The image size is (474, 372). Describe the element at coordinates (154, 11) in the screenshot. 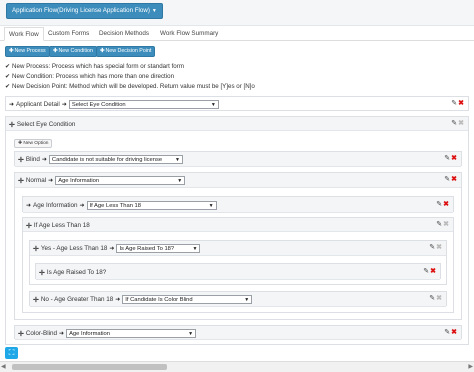

I see `caret-down-icon: ▼` at that location.